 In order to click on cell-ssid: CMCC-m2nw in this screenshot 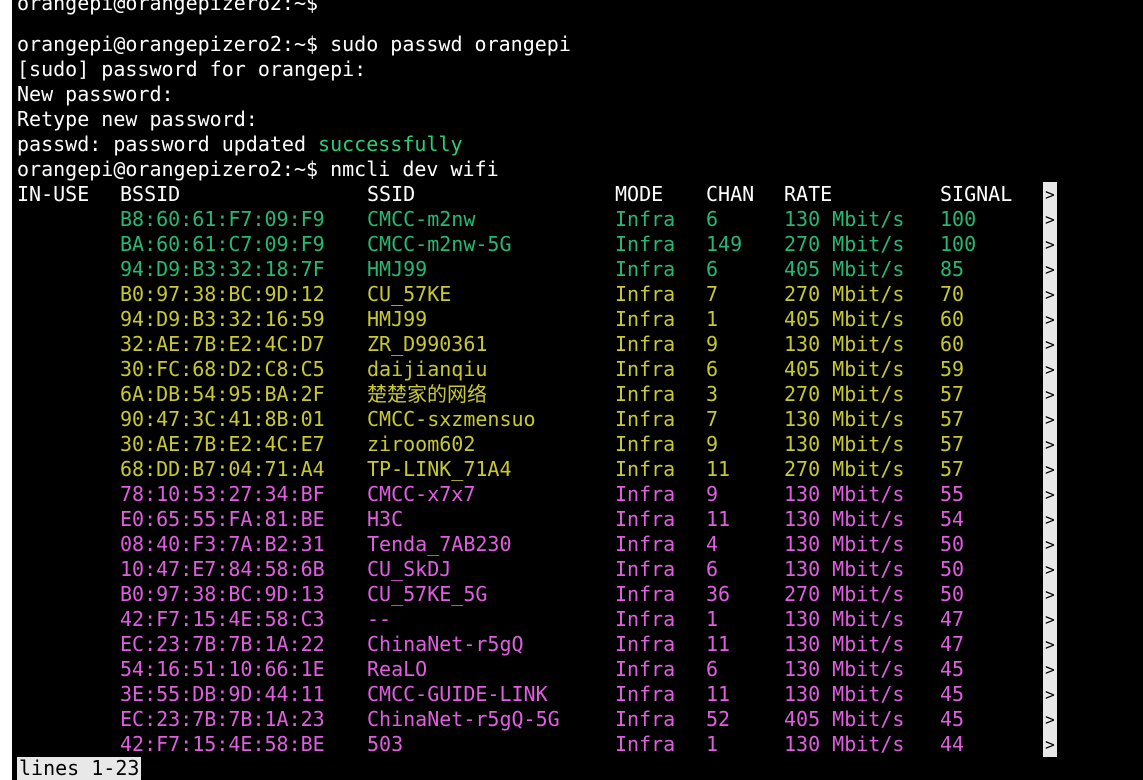, I will do `click(421, 219)`.